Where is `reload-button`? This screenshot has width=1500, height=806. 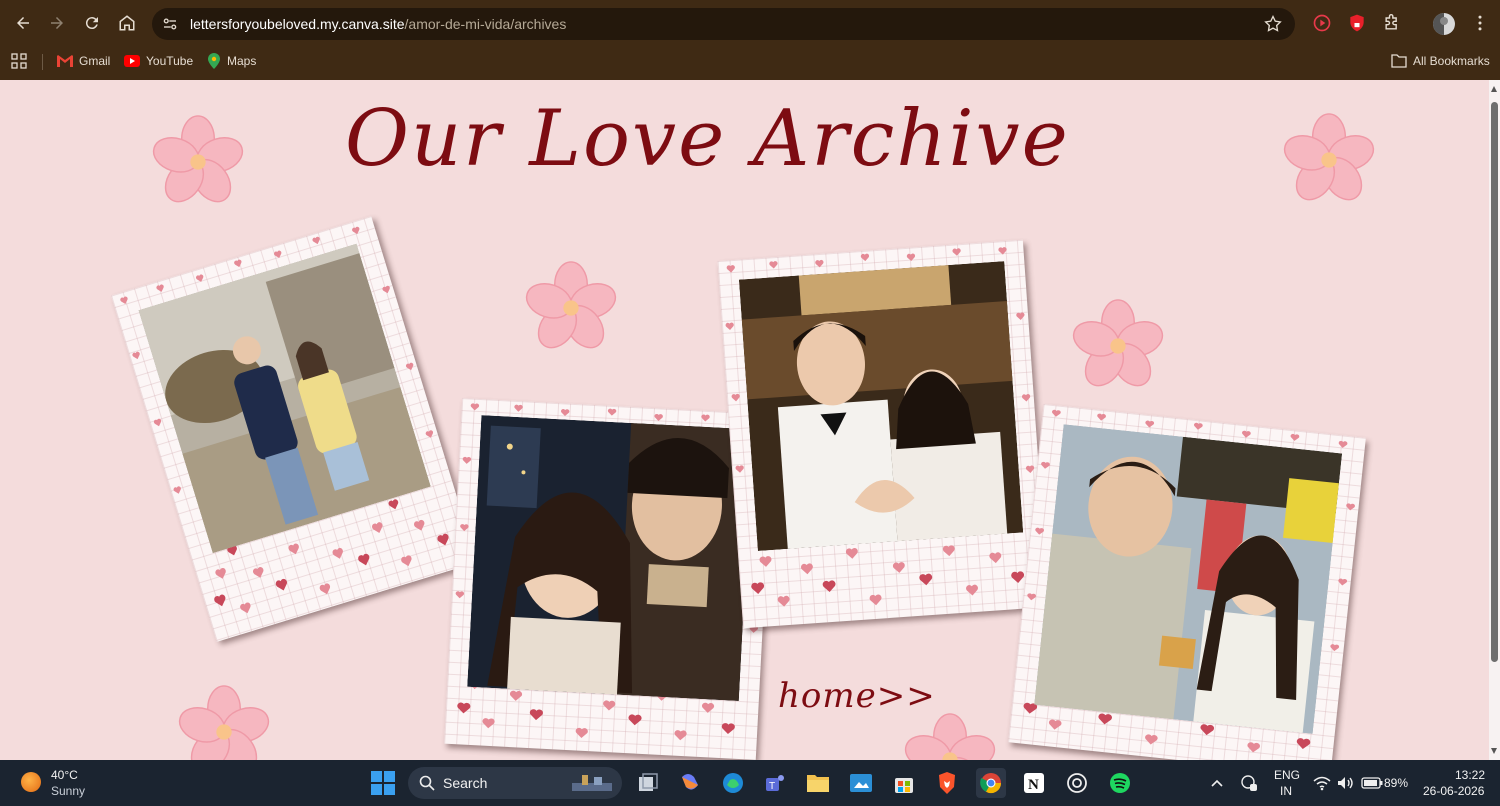 reload-button is located at coordinates (92, 23).